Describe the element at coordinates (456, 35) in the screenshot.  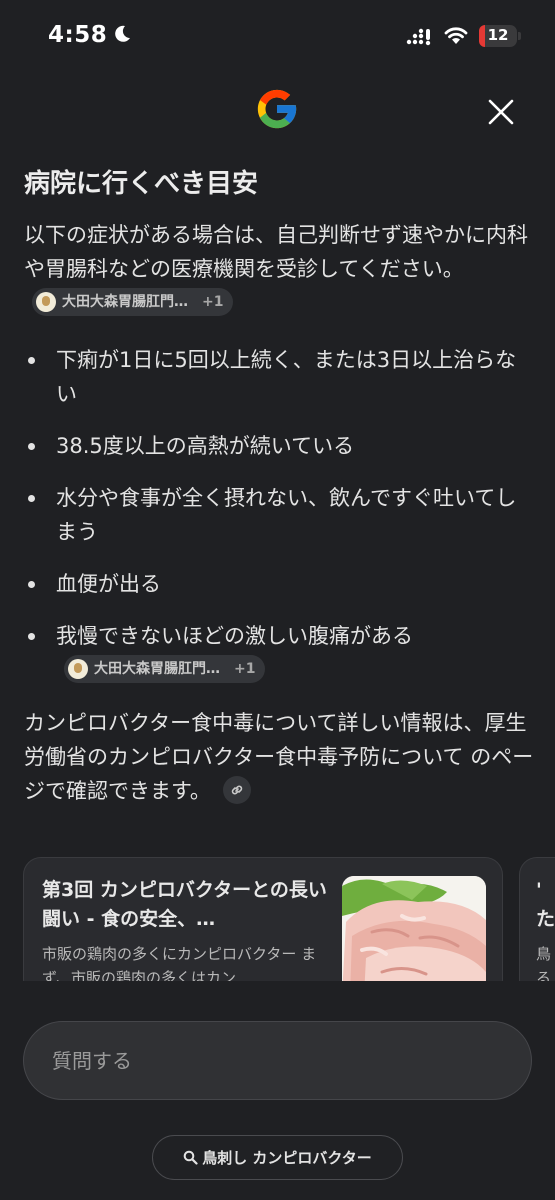
I see `wifi-icon` at that location.